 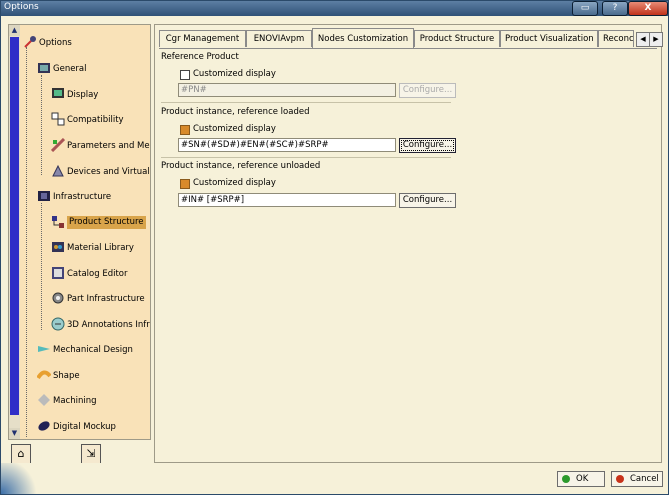 What do you see at coordinates (287, 145) in the screenshot?
I see `loaded-format-field: #SN#(#SD#)#EN#(#SC#)#SRP#` at bounding box center [287, 145].